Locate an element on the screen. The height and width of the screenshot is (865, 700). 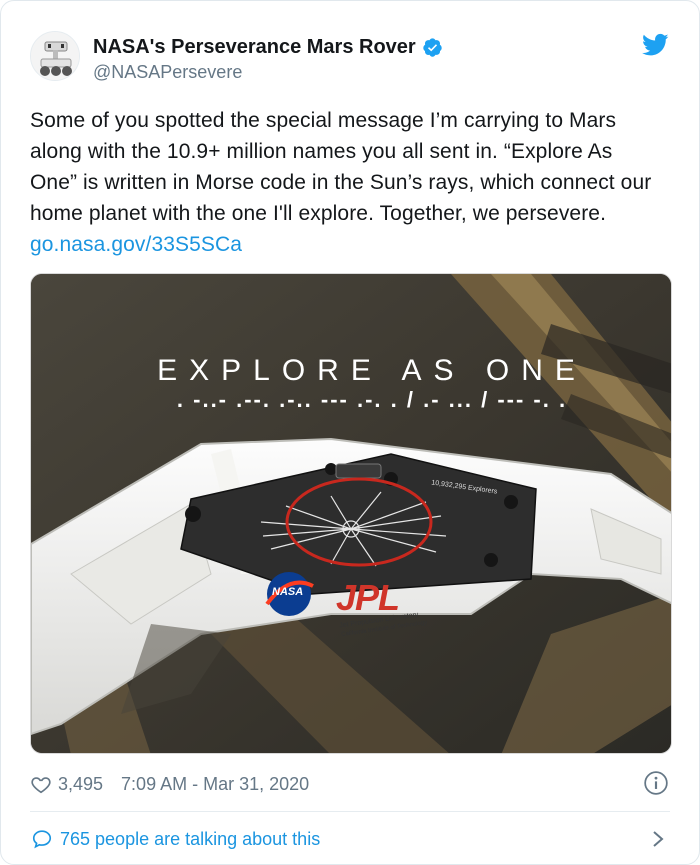
footer-divider is located at coordinates (350, 811).